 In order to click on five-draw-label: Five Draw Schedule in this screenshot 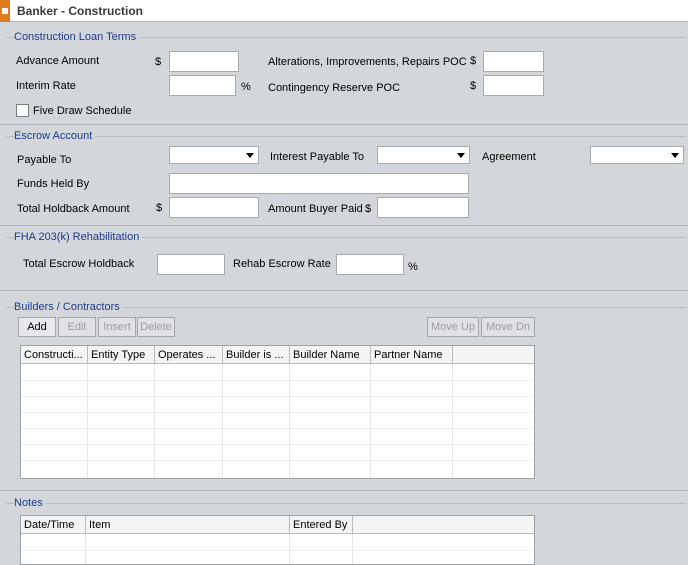, I will do `click(82, 111)`.